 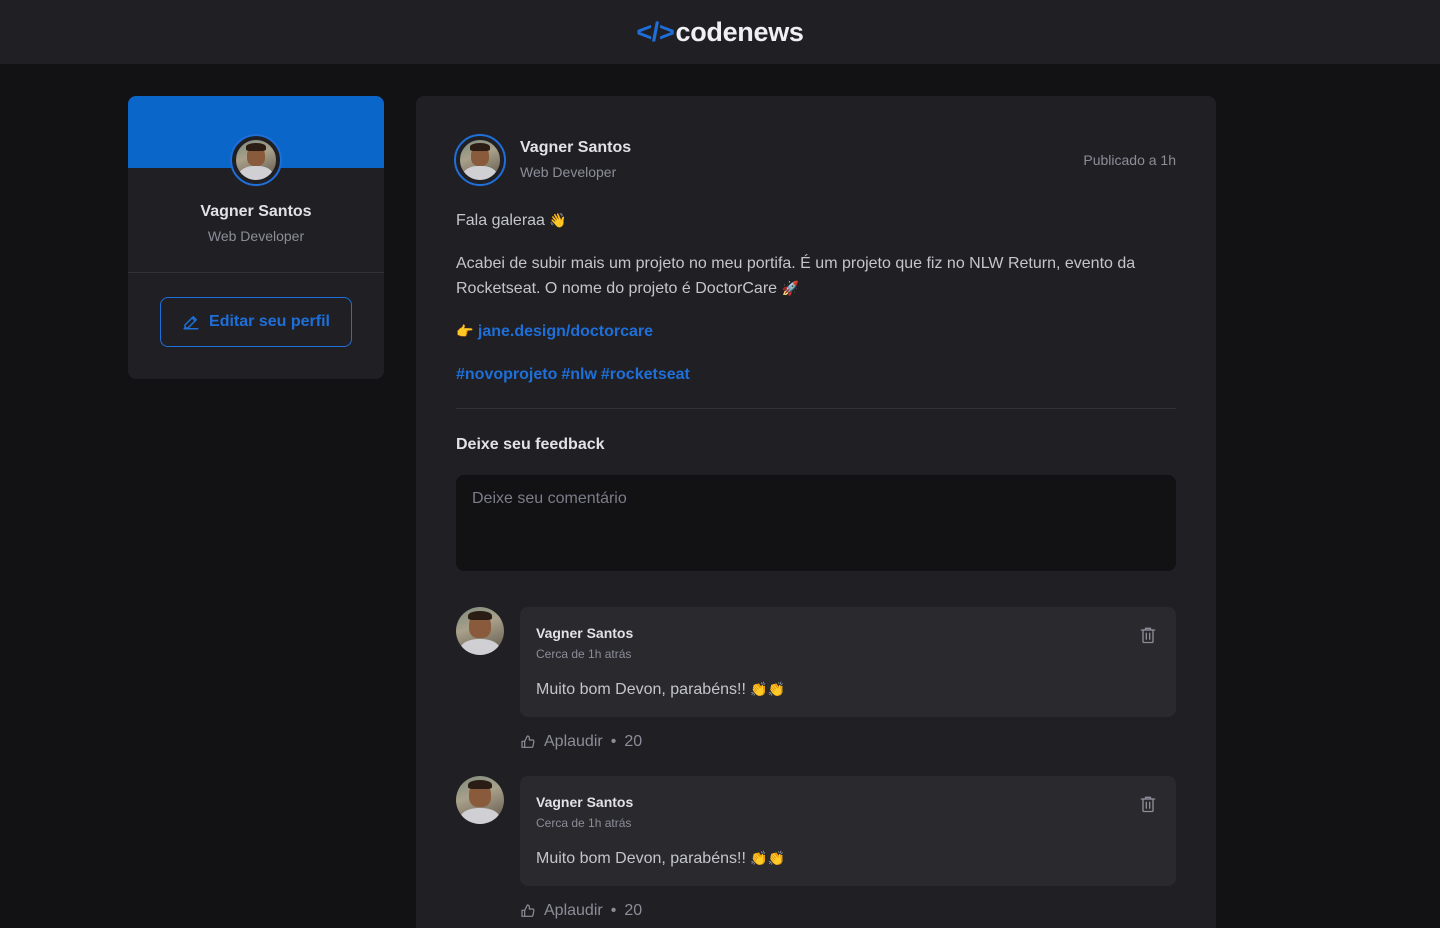 I want to click on waving-hand-icon: 👋, so click(x=558, y=221).